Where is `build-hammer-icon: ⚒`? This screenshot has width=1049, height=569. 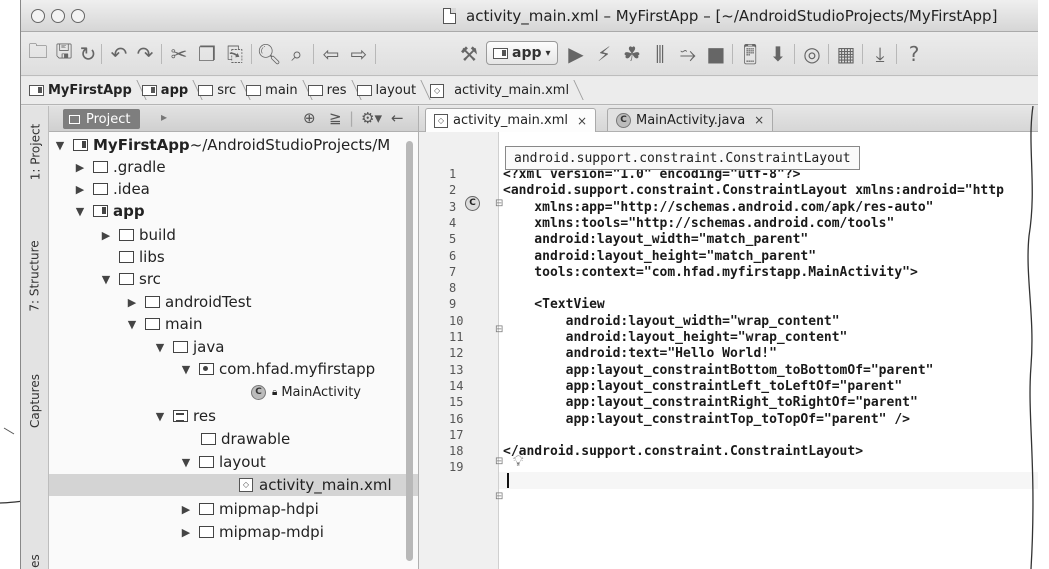 build-hammer-icon: ⚒ is located at coordinates (469, 54).